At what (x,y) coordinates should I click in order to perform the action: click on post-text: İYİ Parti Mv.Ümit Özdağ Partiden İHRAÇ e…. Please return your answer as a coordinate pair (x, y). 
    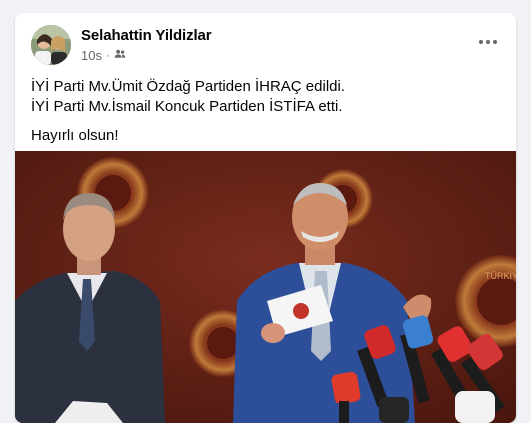
    Looking at the image, I should click on (266, 111).